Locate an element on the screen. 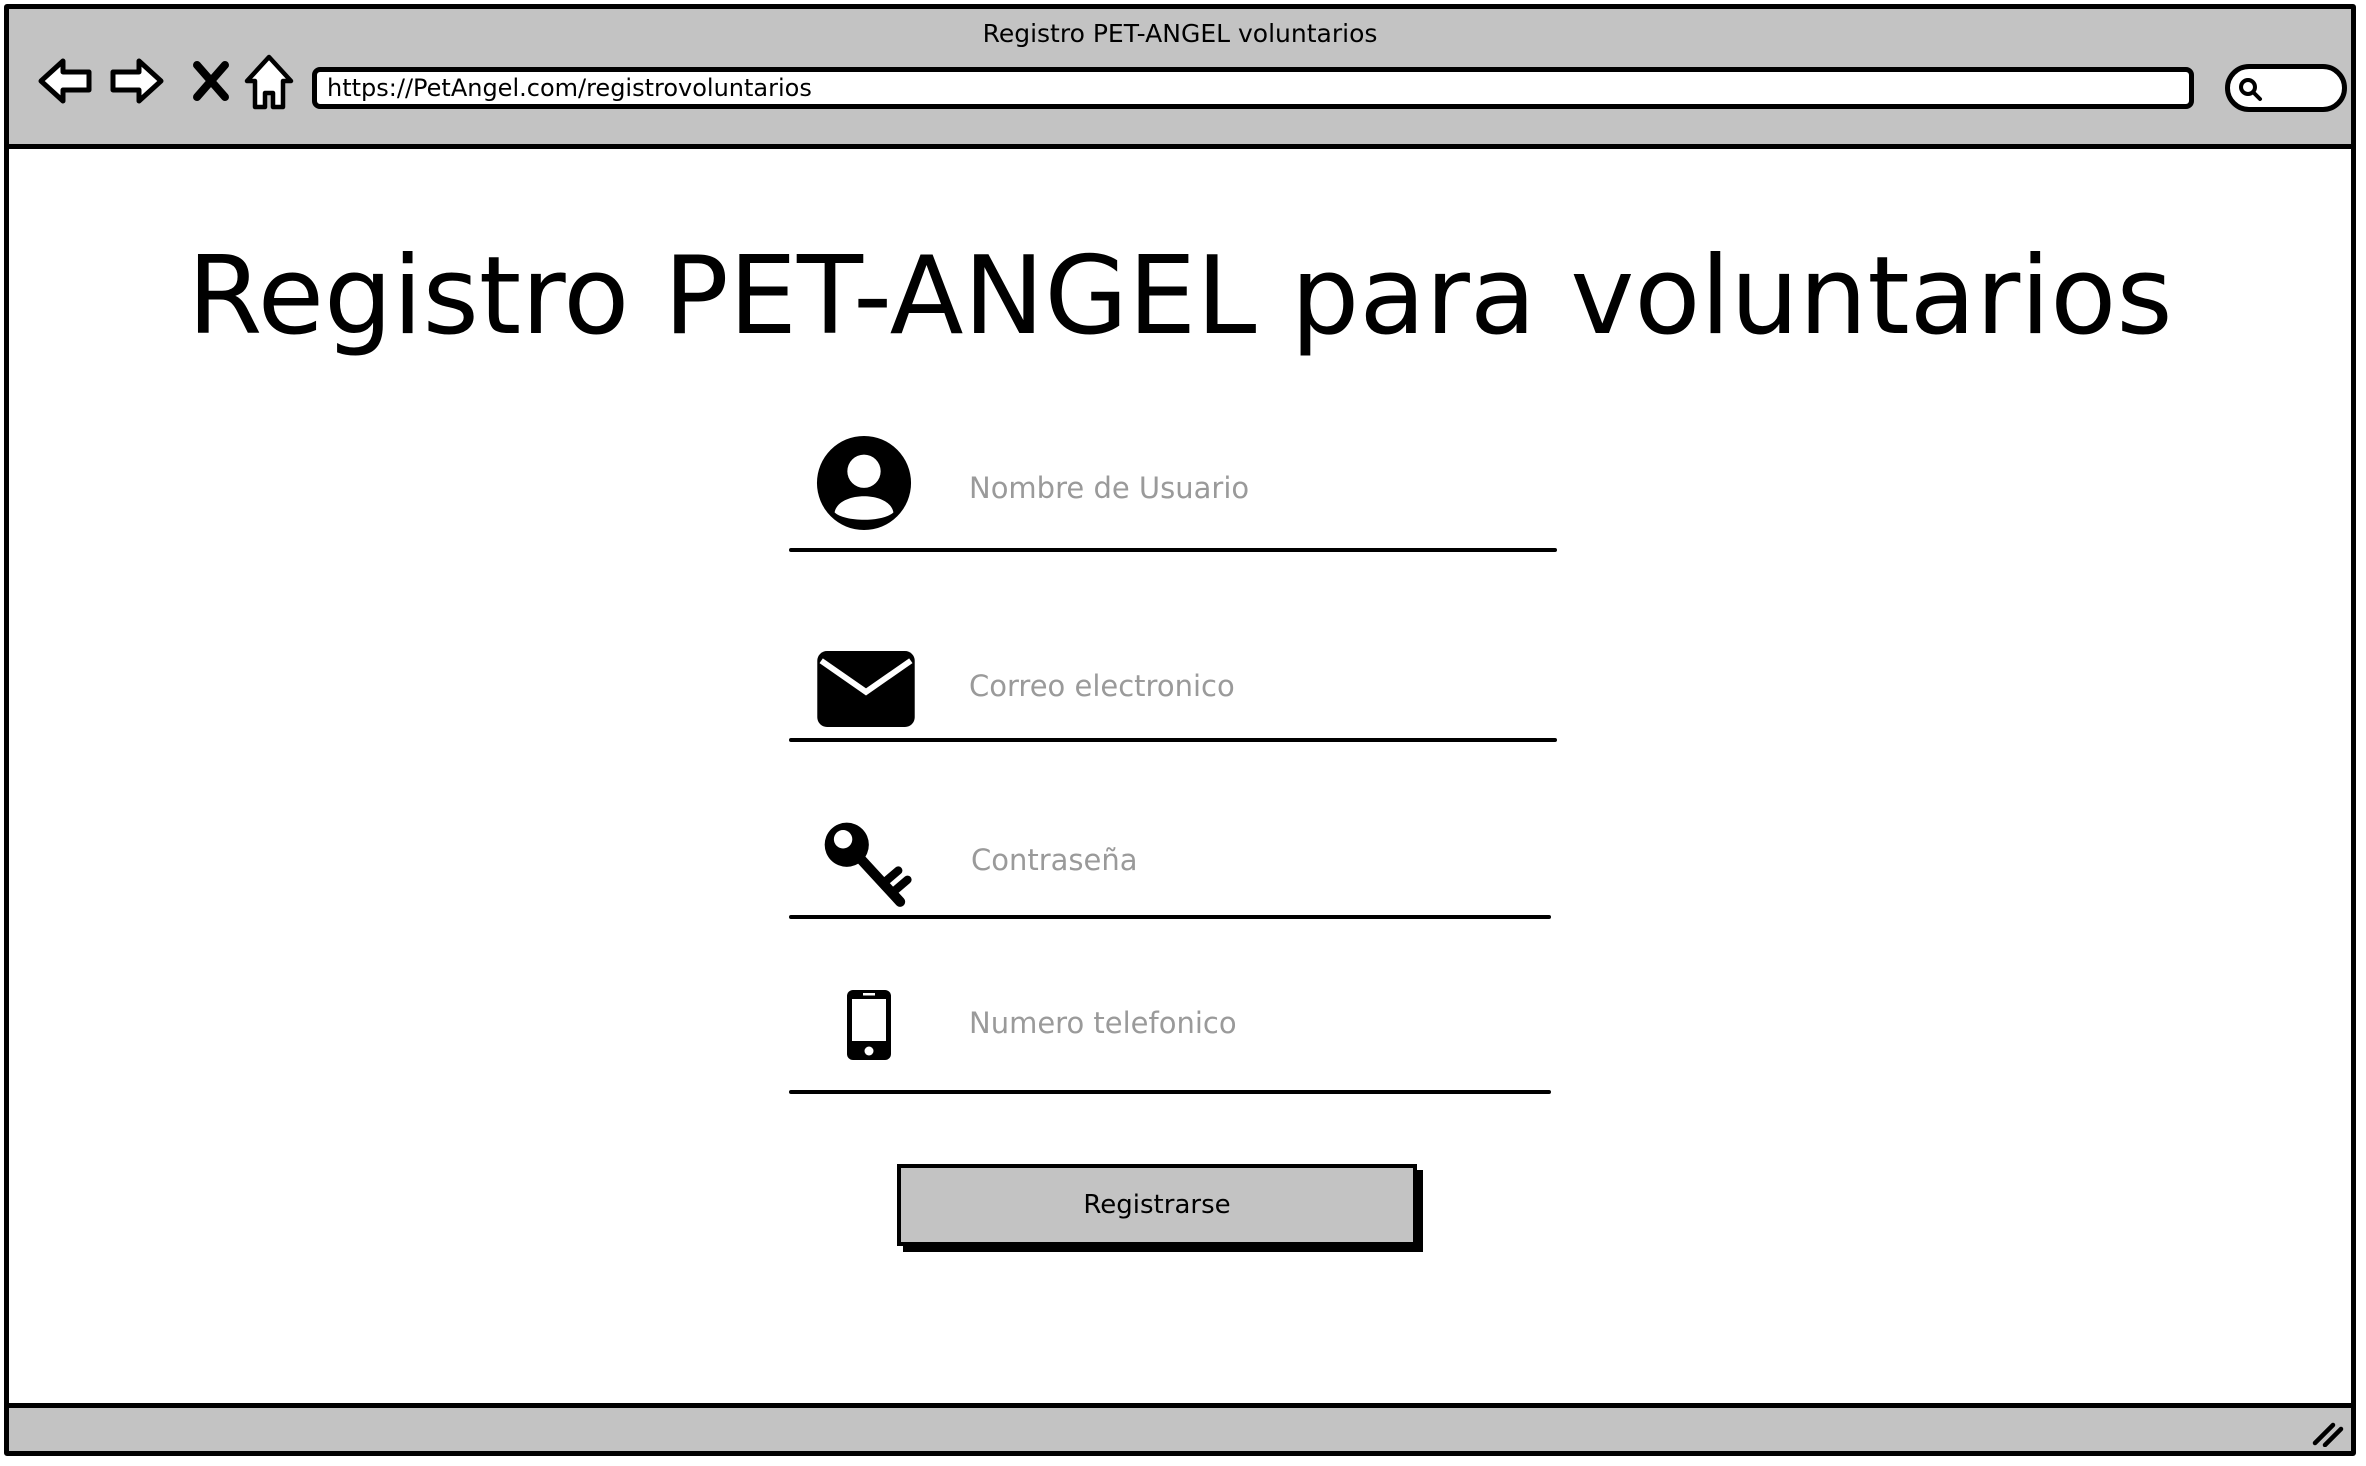 Image resolution: width=2366 pixels, height=1466 pixels. email-field: Correo electronico is located at coordinates (1174, 694).